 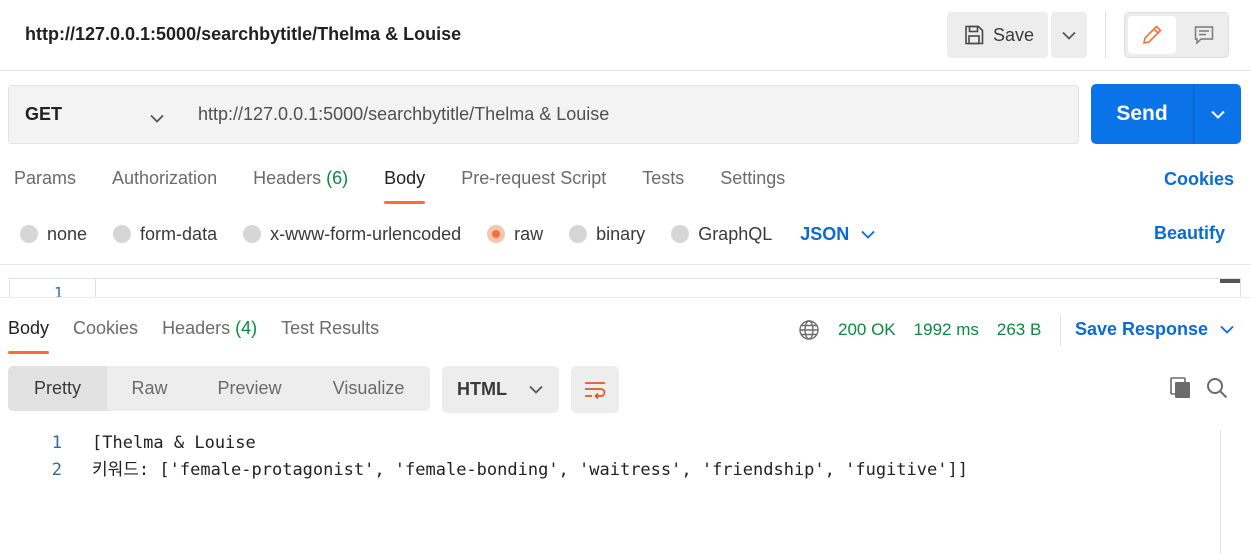 What do you see at coordinates (625, 287) in the screenshot?
I see `request-body-editor: 1` at bounding box center [625, 287].